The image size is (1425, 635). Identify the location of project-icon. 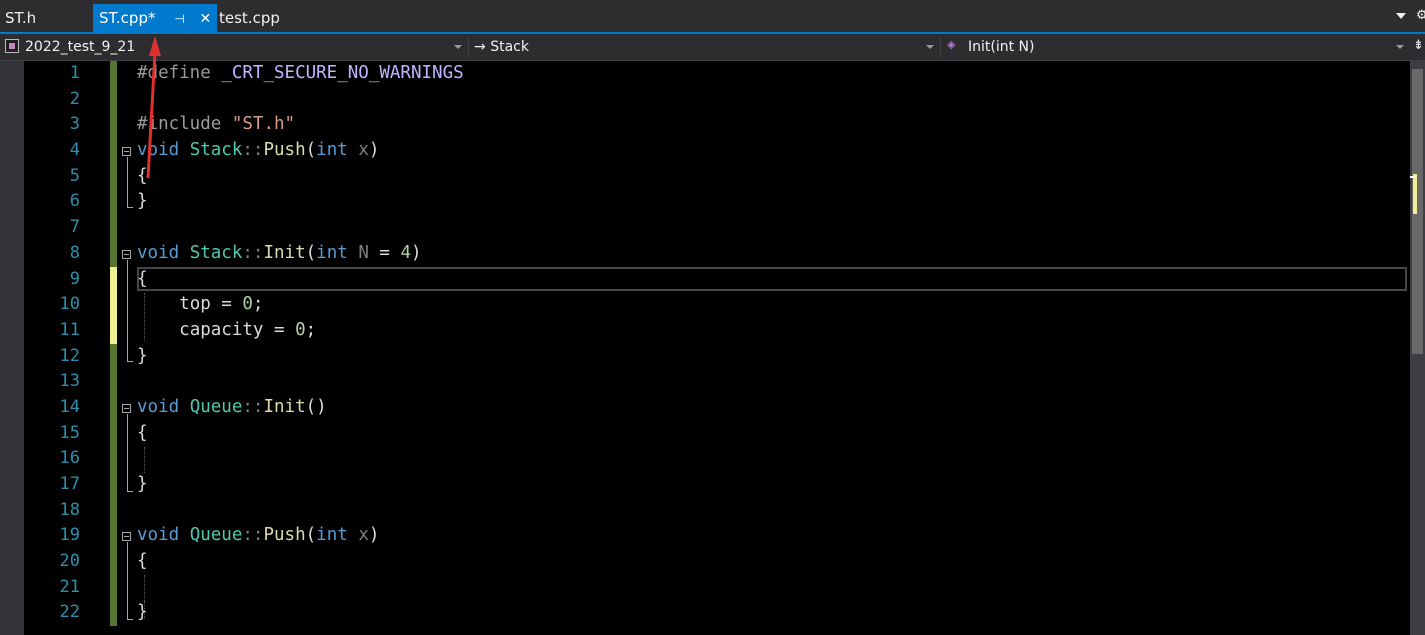
(12, 46).